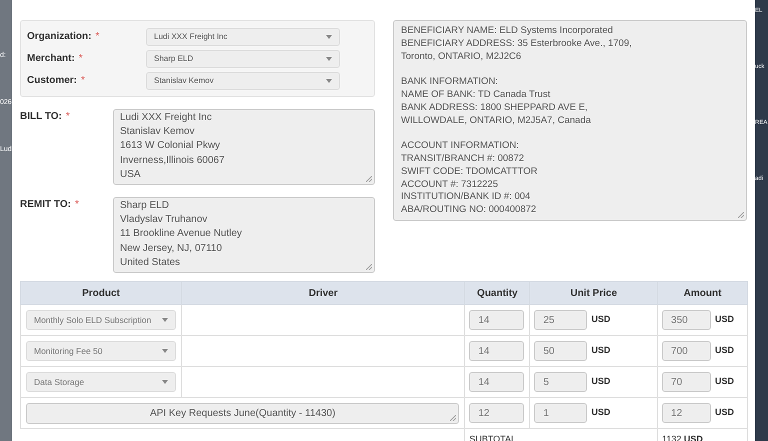 The width and height of the screenshot is (768, 441). I want to click on column-header: Product, so click(101, 293).